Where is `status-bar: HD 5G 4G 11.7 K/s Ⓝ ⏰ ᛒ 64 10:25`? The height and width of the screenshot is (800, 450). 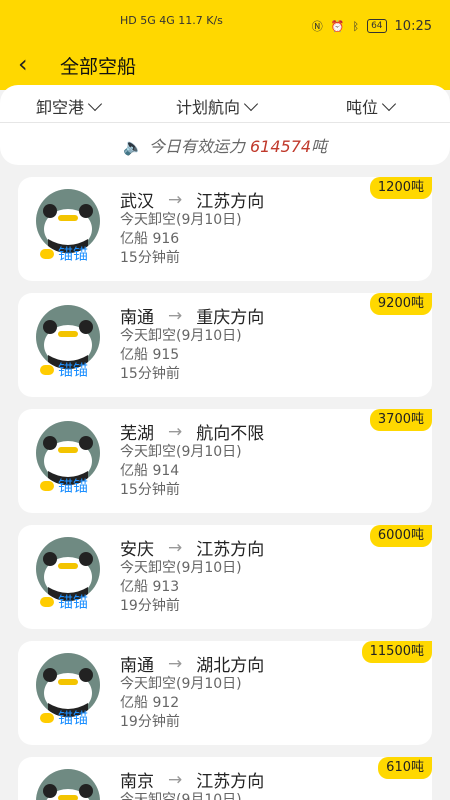
status-bar: HD 5G 4G 11.7 K/s Ⓝ ⏰ ᛒ 64 10:25 is located at coordinates (225, 20).